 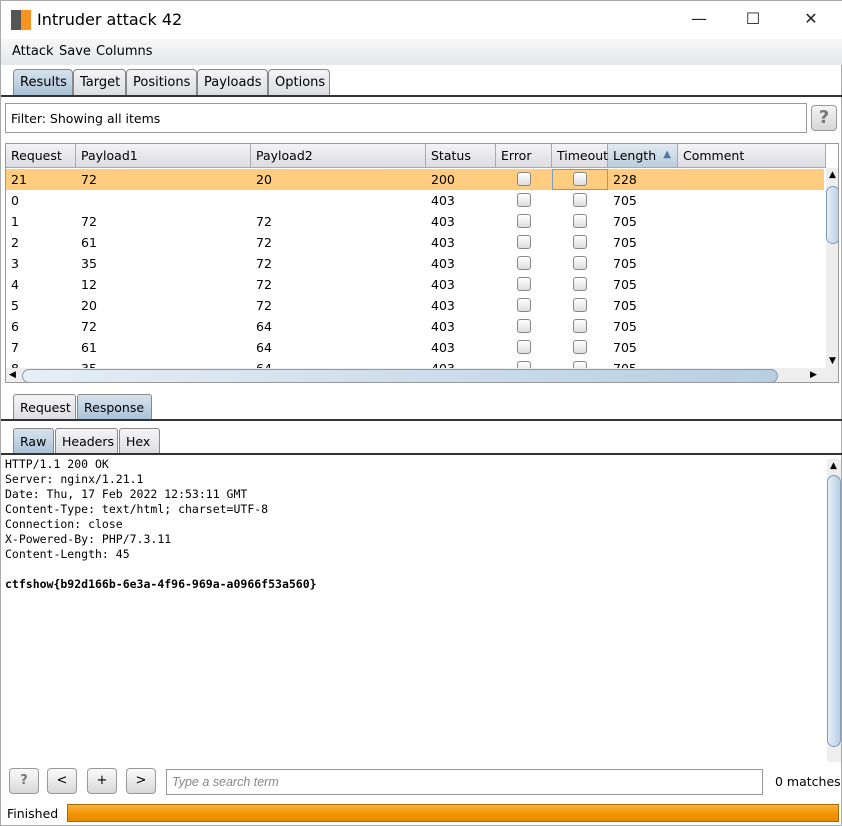 What do you see at coordinates (811, 20) in the screenshot?
I see `close-button: ✕` at bounding box center [811, 20].